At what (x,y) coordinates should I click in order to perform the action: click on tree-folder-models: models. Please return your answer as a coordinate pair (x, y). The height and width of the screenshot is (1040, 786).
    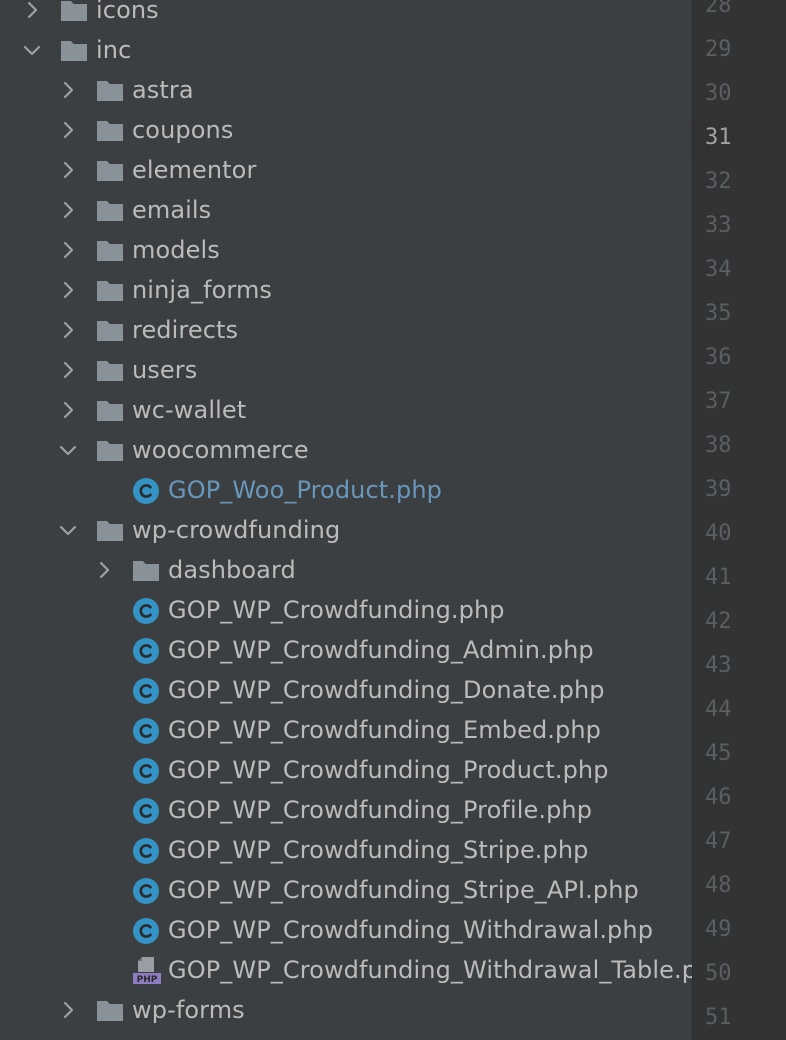
    Looking at the image, I should click on (346, 250).